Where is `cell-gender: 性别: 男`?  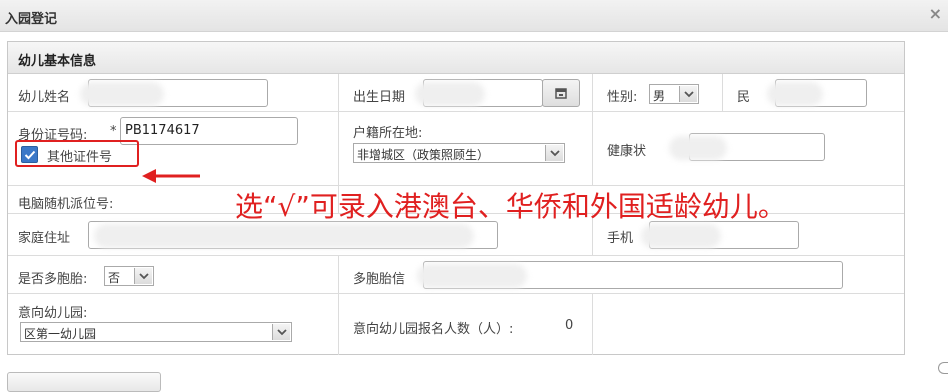 cell-gender: 性别: 男 is located at coordinates (658, 92).